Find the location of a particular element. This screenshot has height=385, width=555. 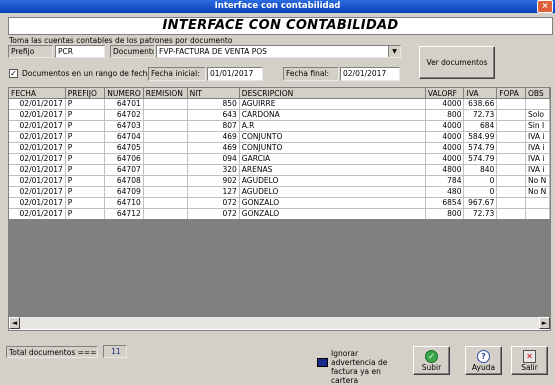

table-row: 02/01/2017 P 64701 850 AGUIRRE 4000 638.66 is located at coordinates (279, 104).